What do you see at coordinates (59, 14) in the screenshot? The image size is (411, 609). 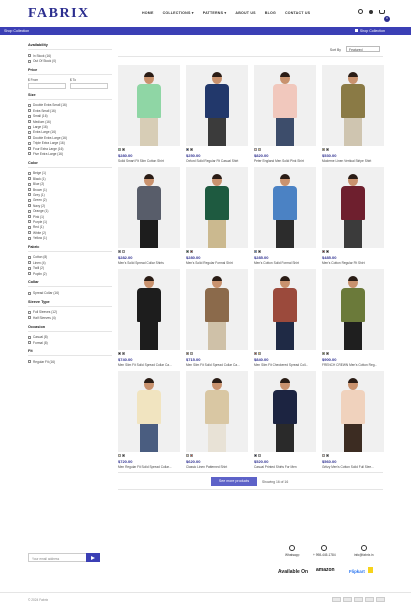 I see `site-logo: FABRIX` at bounding box center [59, 14].